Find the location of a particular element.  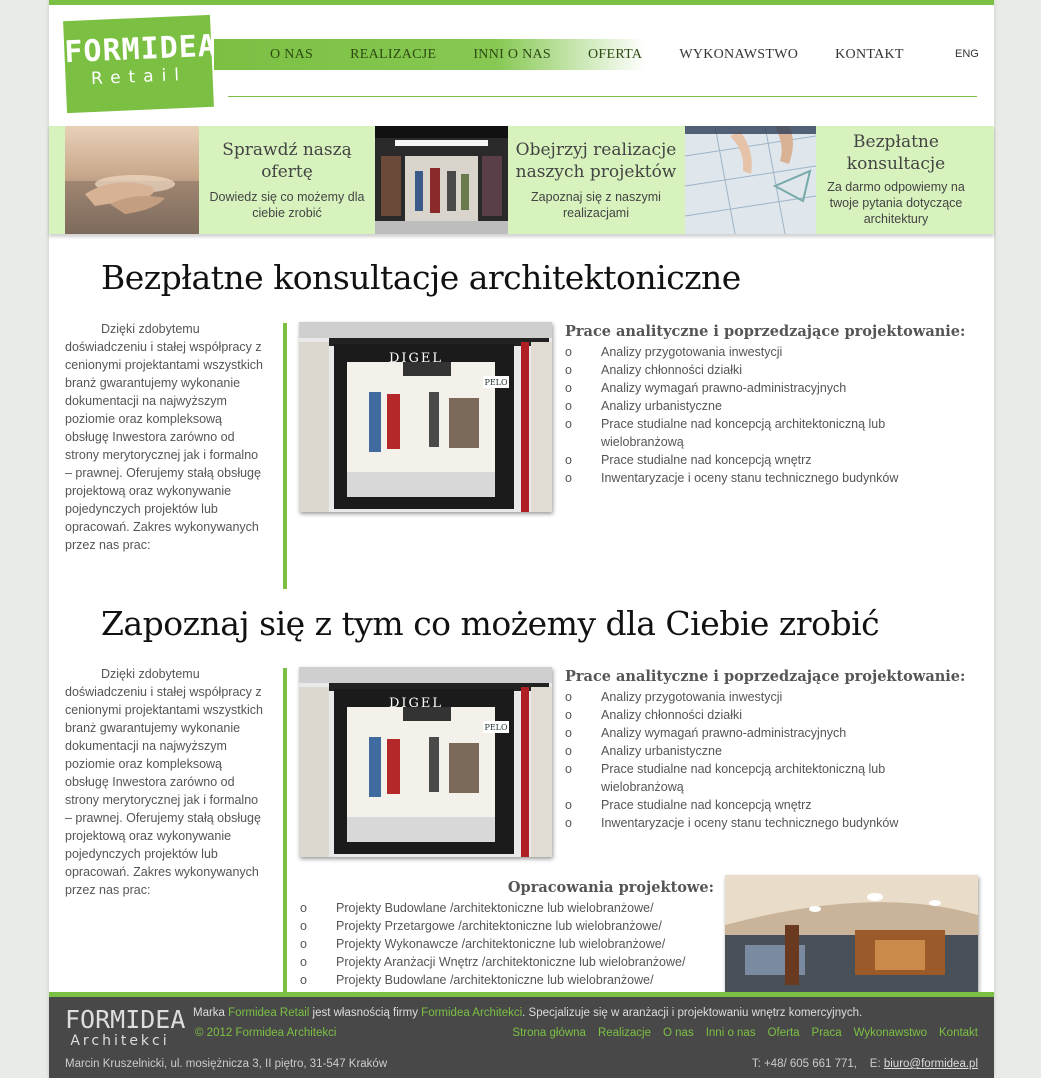

promo-offer-title: Sprawdź naszą ofertę is located at coordinates (287, 161).